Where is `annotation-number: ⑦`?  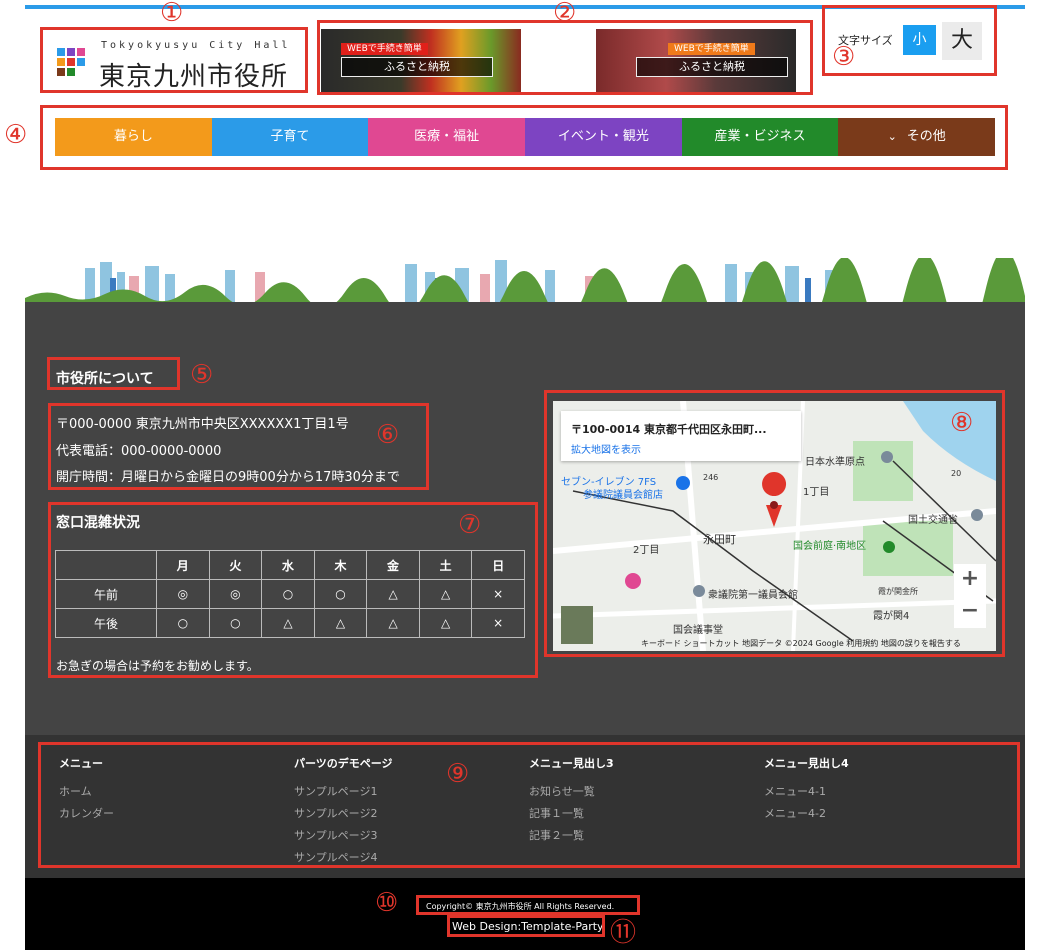 annotation-number: ⑦ is located at coordinates (470, 525).